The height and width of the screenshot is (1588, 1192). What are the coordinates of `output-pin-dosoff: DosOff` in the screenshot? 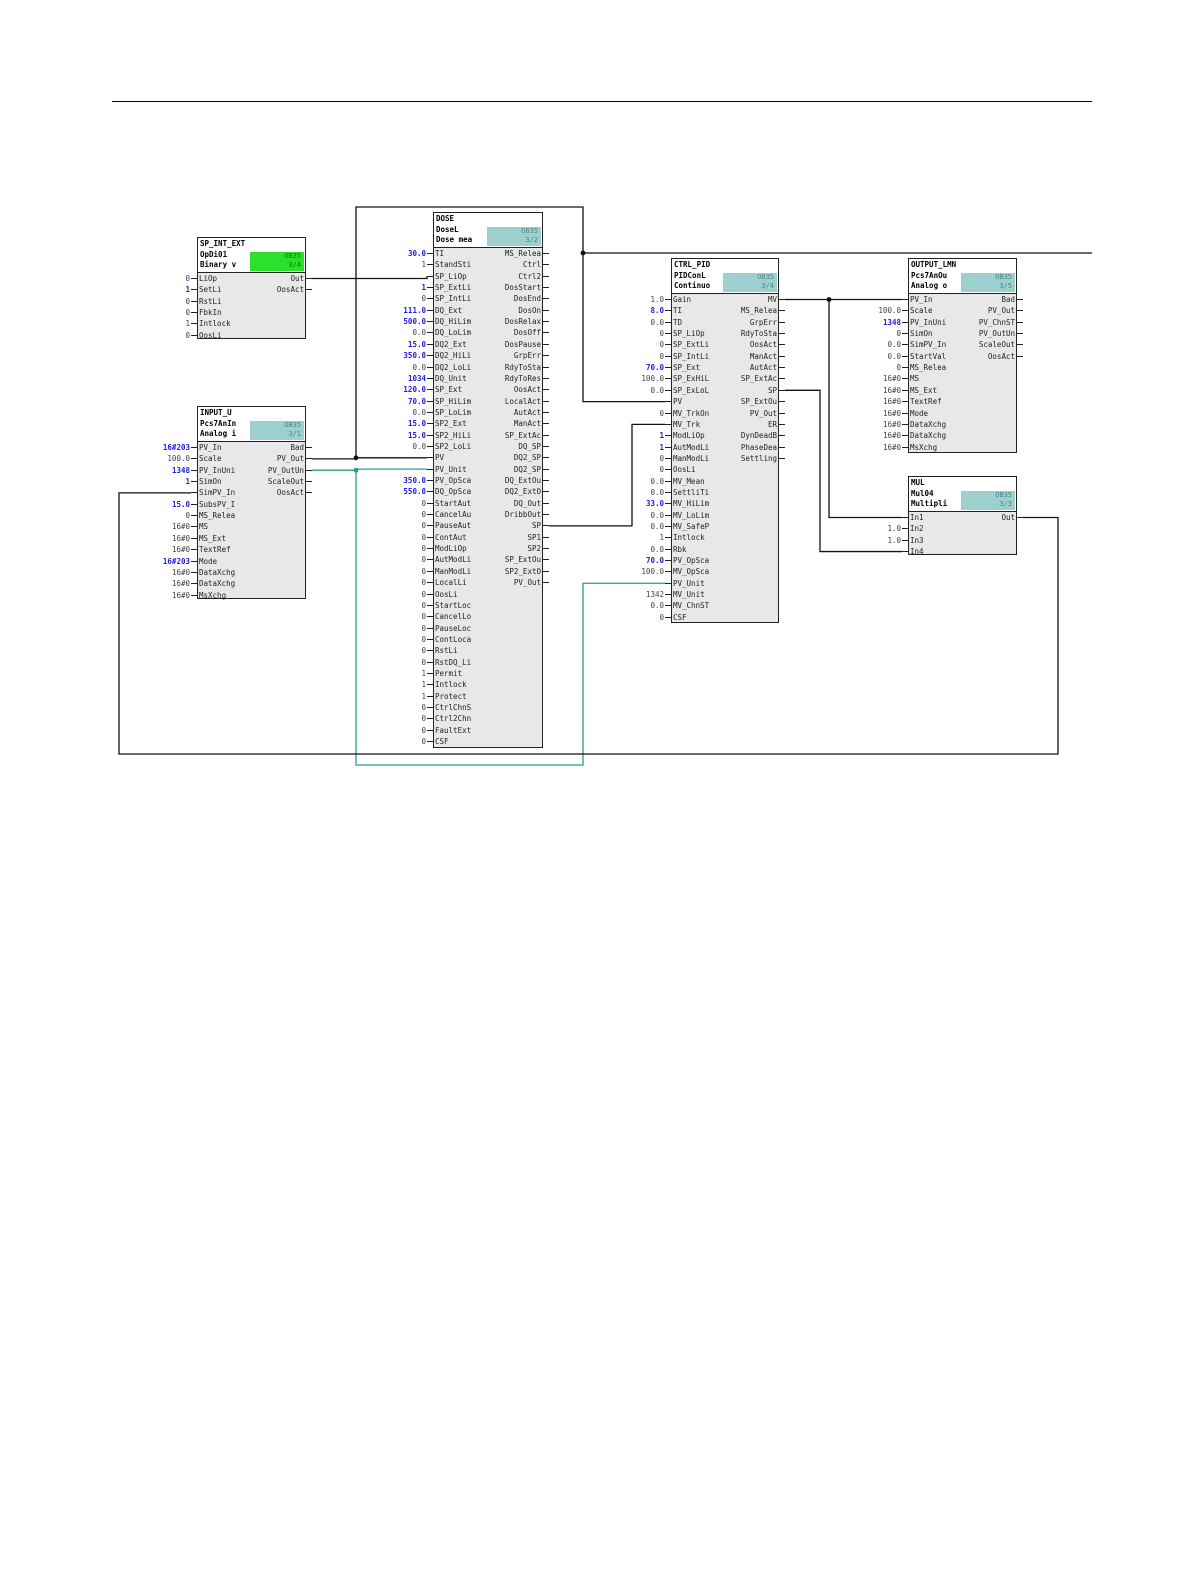 It's located at (511, 332).